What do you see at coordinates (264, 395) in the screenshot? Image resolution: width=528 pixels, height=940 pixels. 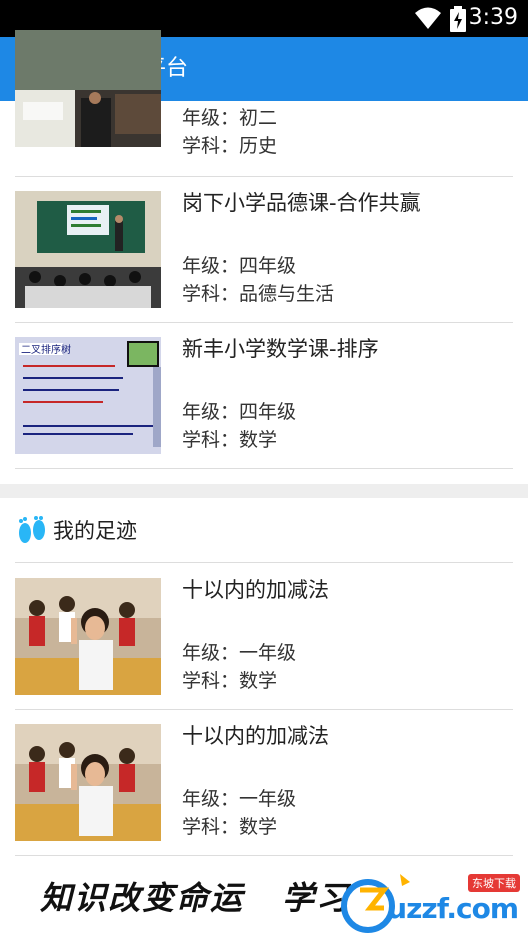 I see `course-item: 二叉排序树 新丰小学数学课-排序 年级：四年级 学科：数学` at bounding box center [264, 395].